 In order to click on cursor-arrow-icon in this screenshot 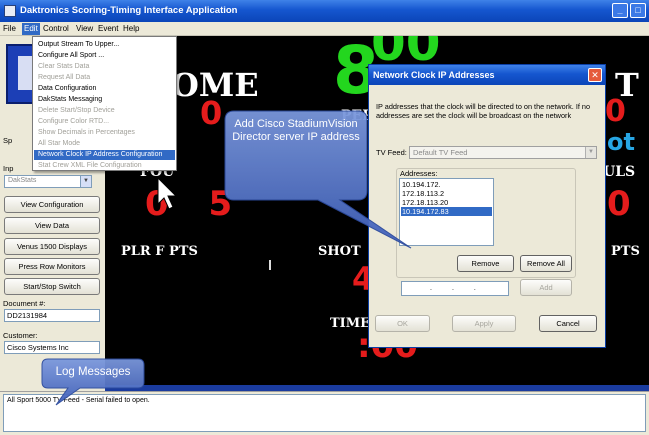, I will do `click(167, 193)`.